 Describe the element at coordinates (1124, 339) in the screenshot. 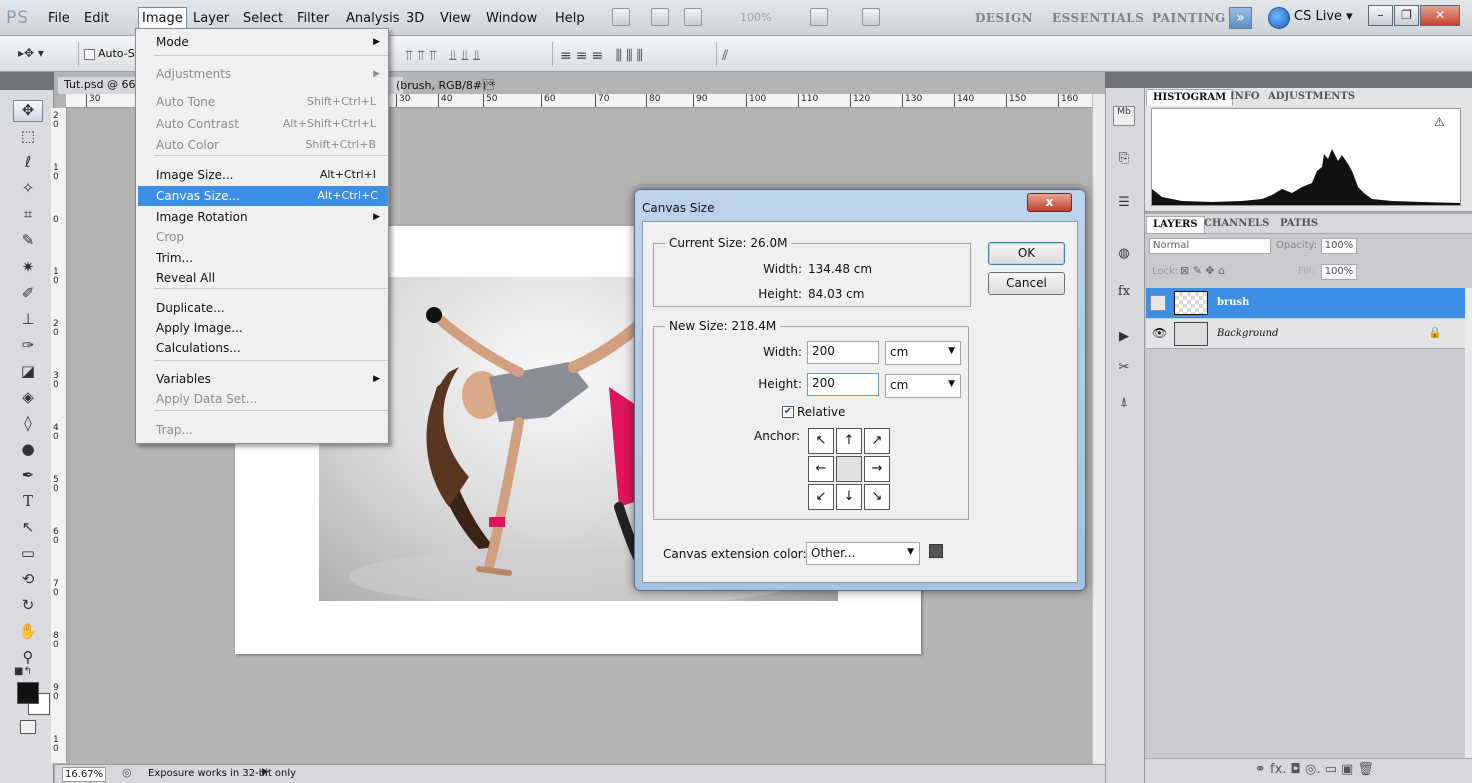

I see `animation-dock-icon: ▶` at that location.